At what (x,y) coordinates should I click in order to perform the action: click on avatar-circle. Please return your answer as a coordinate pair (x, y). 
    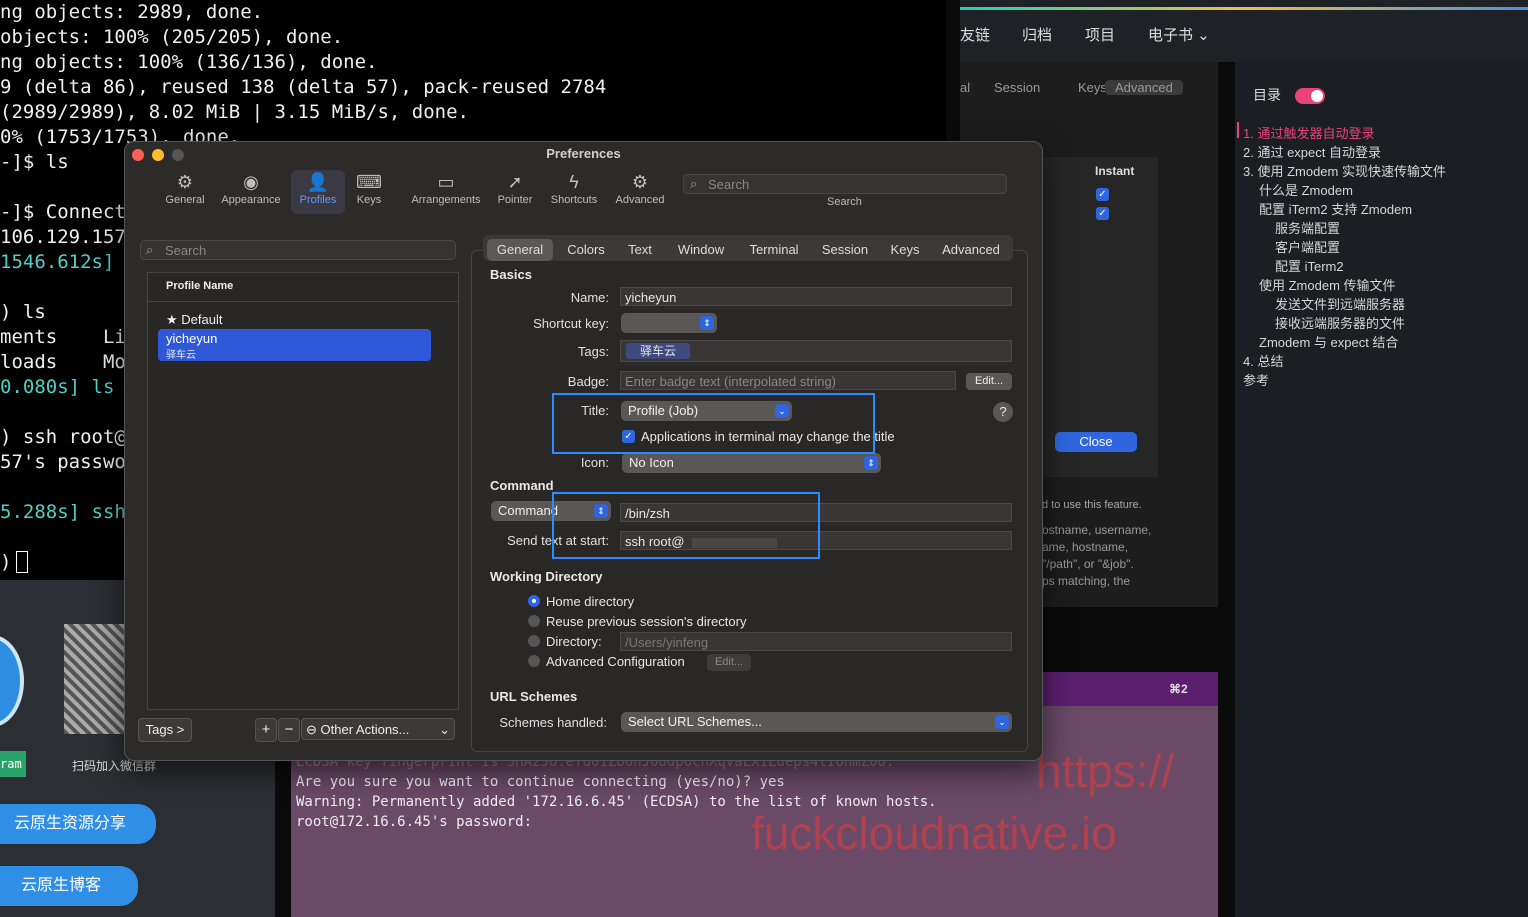
    Looking at the image, I should click on (12, 681).